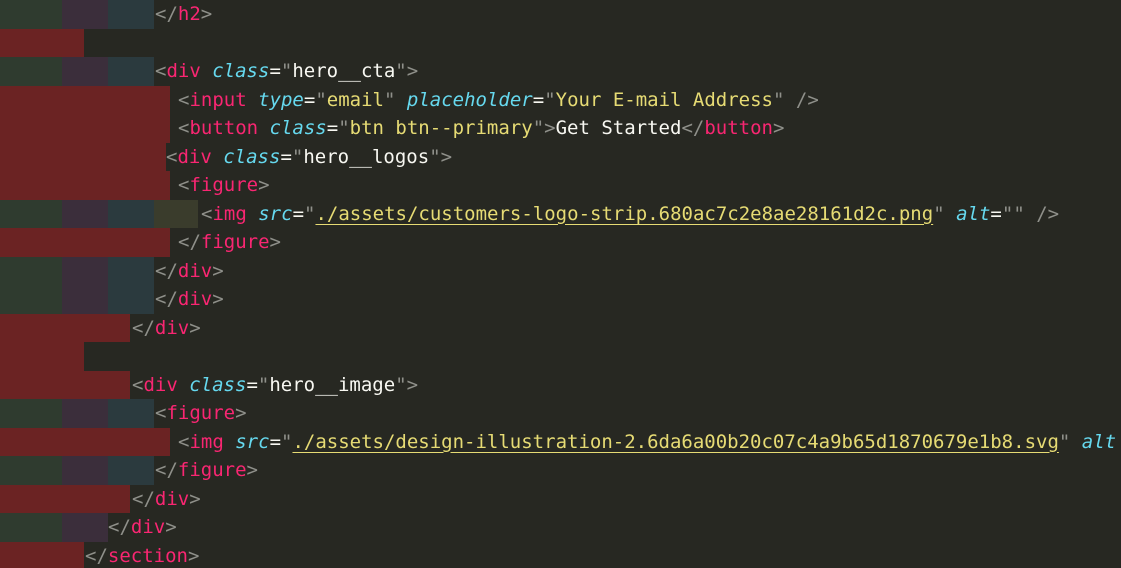  What do you see at coordinates (1042, 213) in the screenshot?
I see `code-token-punct: />` at bounding box center [1042, 213].